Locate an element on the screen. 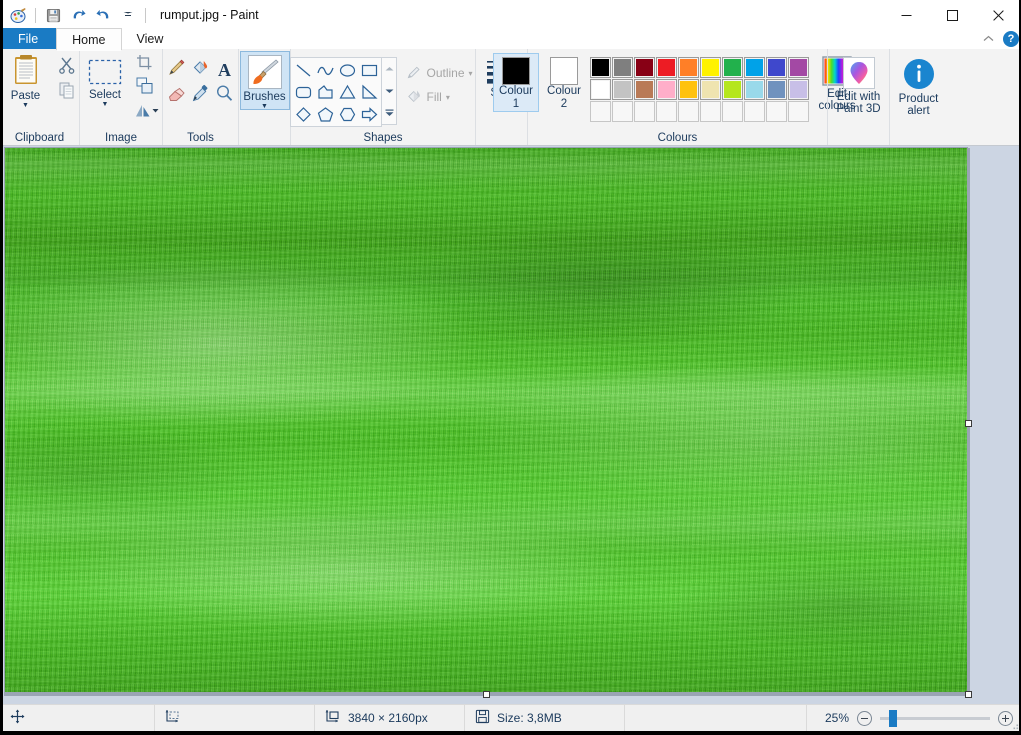  tab-home: Home is located at coordinates (89, 39).